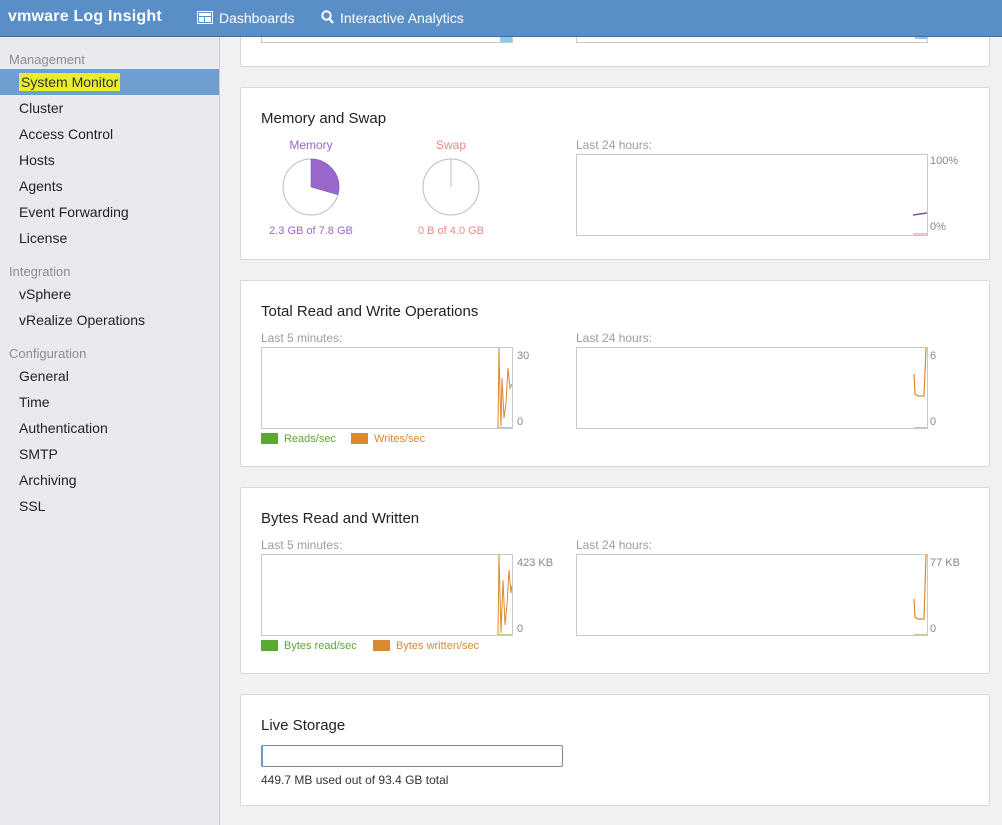  I want to click on bytes-5min-written-line, so click(504, 595).